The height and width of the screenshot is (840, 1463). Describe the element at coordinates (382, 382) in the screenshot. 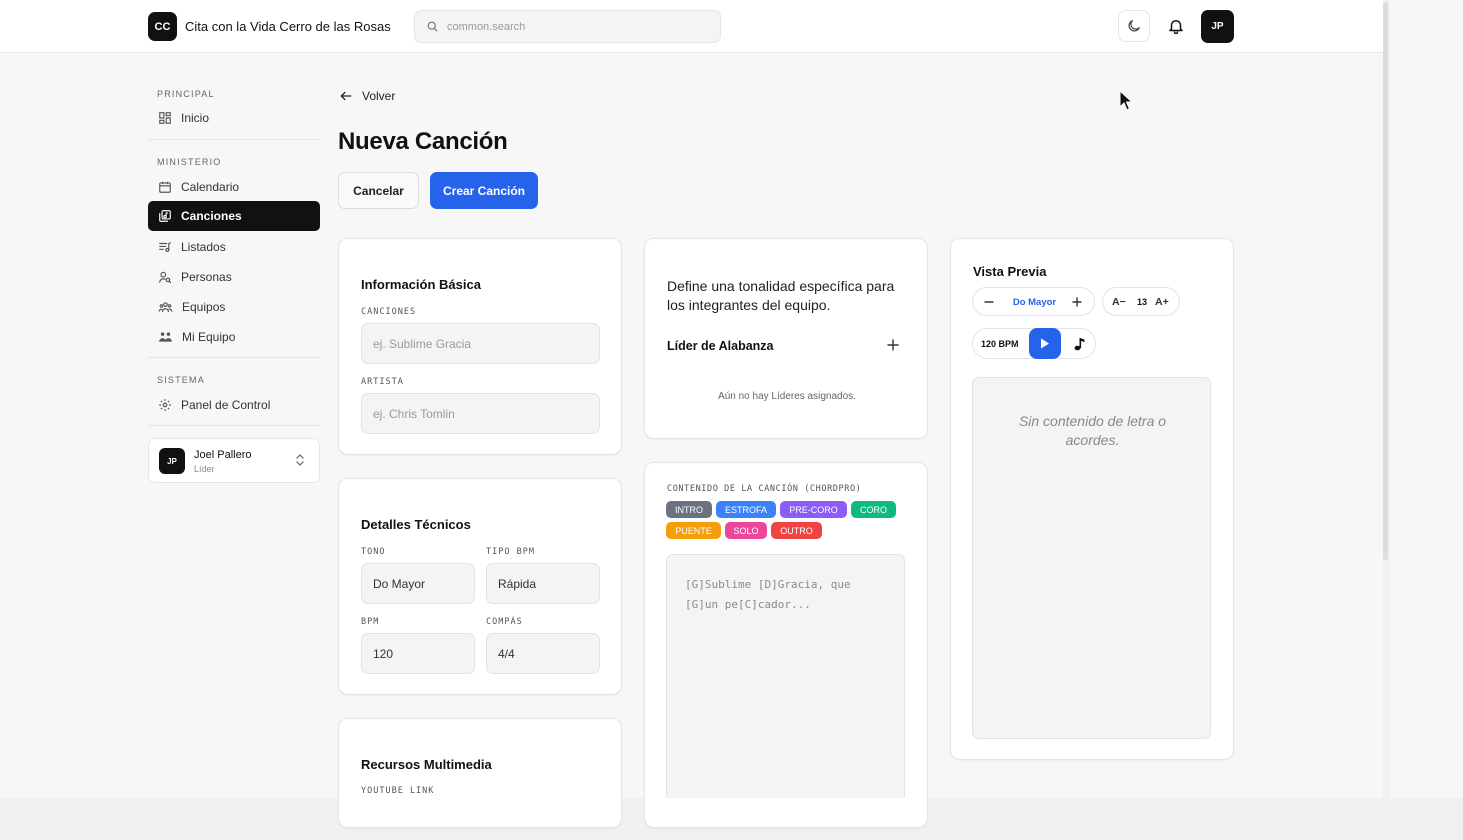

I see `artist-label: ARTISTA` at that location.